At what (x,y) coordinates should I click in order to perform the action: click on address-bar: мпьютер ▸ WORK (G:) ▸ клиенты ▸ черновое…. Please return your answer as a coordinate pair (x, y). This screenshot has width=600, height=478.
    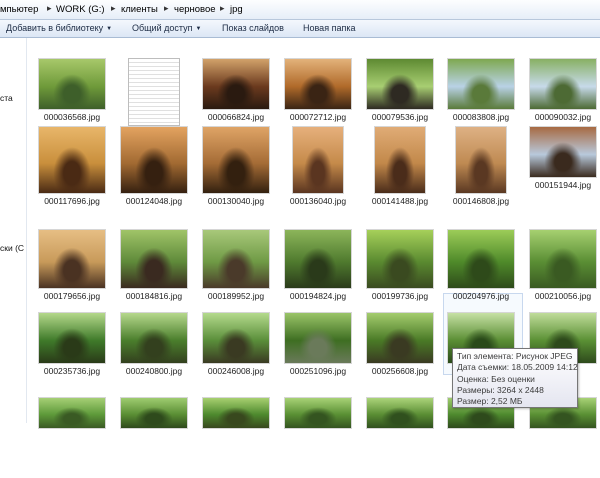
    Looking at the image, I should click on (300, 10).